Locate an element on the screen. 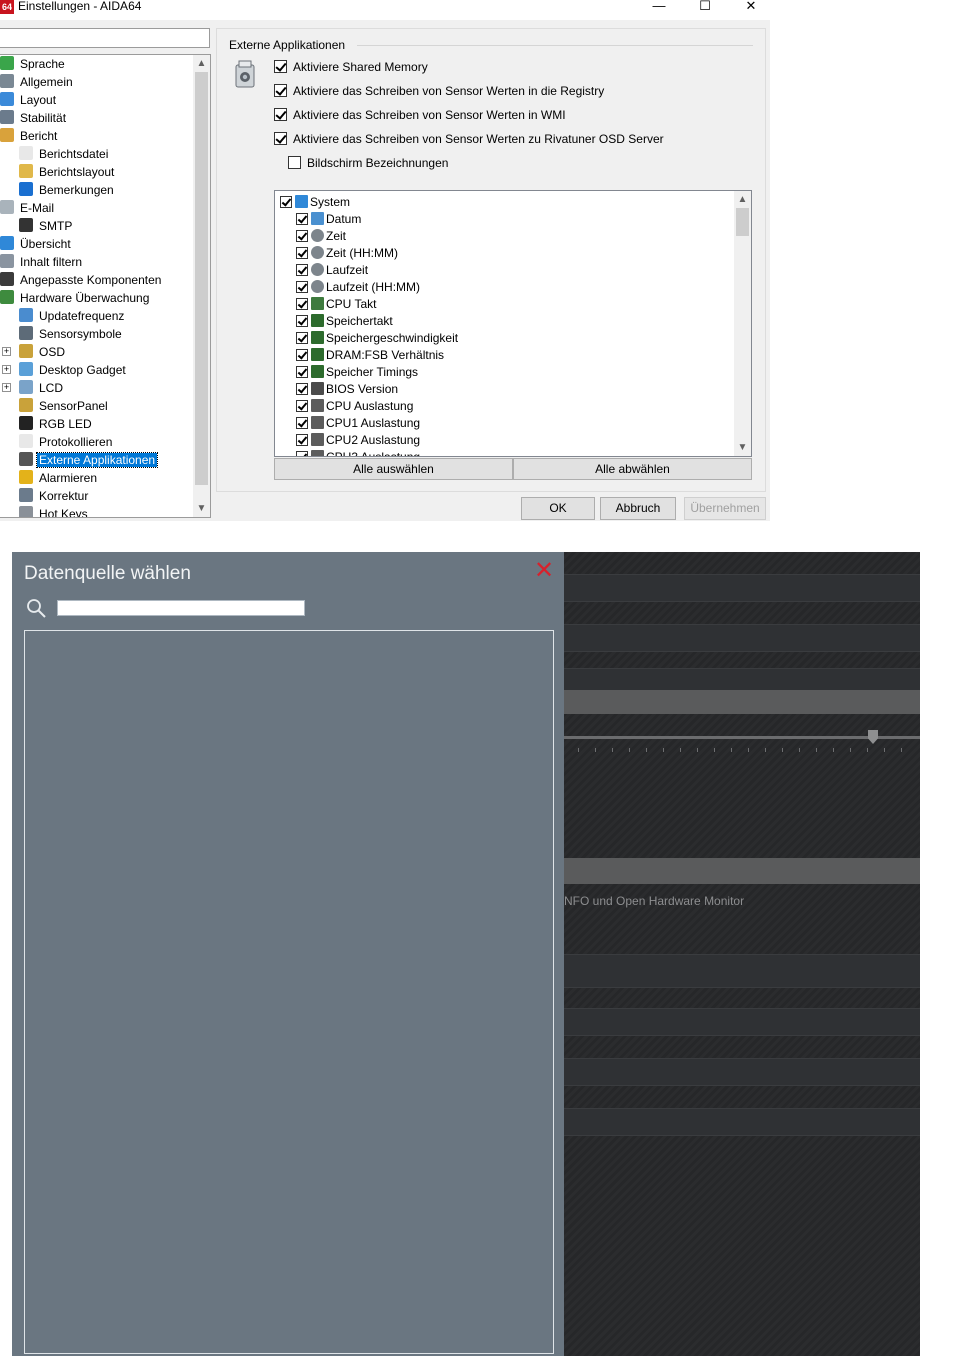  tree-item: Updatefrequenz is located at coordinates (72, 316).